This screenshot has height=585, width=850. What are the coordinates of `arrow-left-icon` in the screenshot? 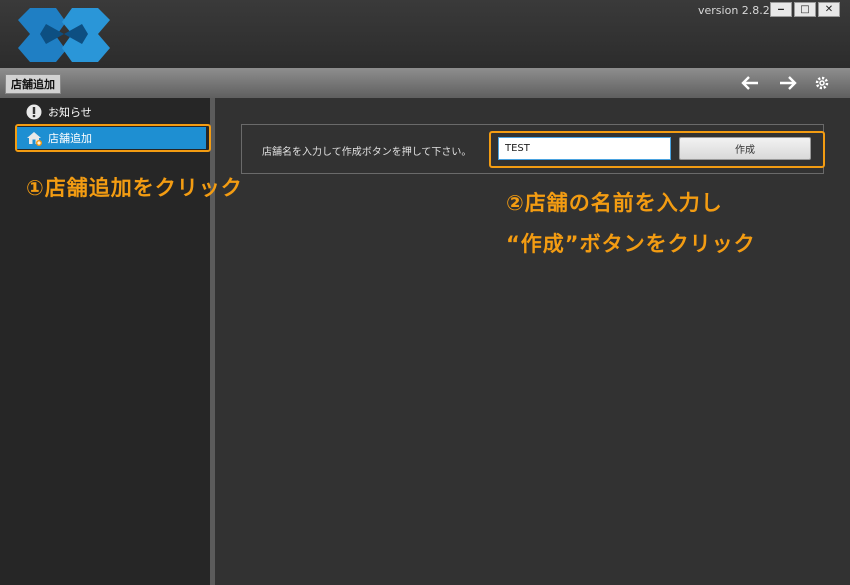 It's located at (749, 83).